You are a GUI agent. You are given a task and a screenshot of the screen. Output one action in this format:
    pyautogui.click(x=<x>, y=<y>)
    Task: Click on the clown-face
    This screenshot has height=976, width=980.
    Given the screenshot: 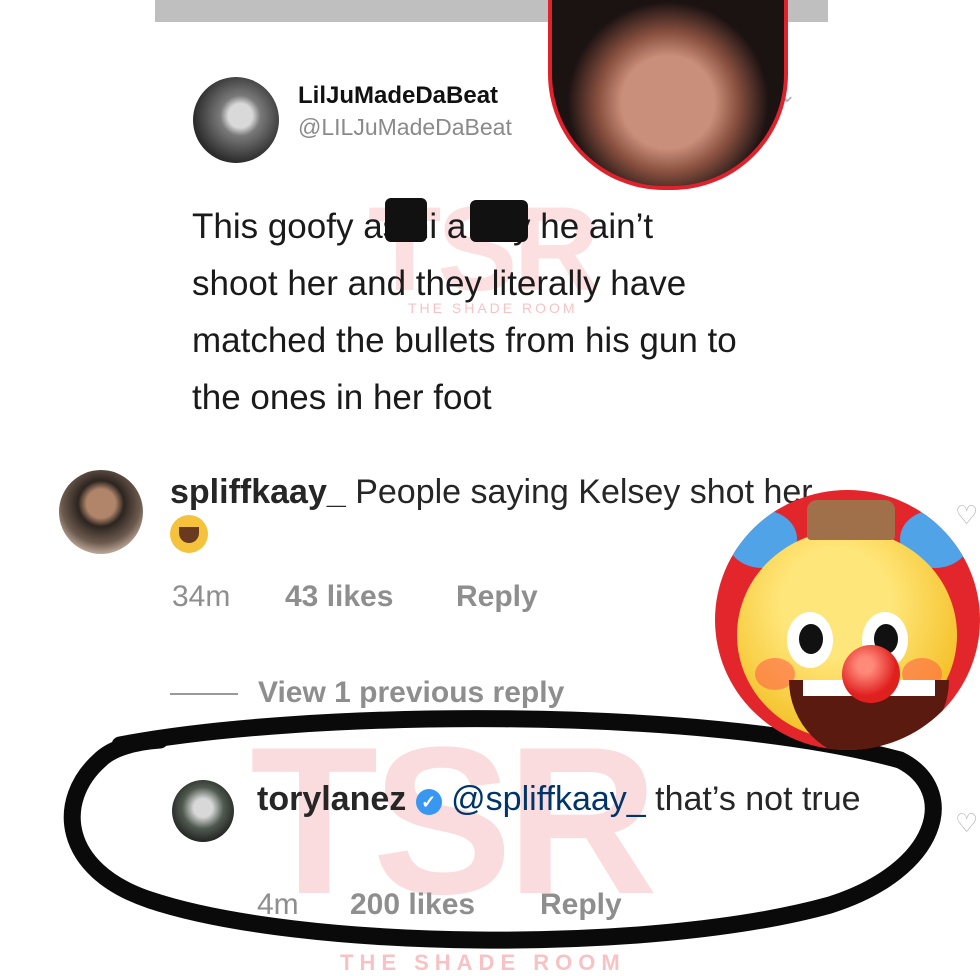 What is the action you would take?
    pyautogui.click(x=847, y=640)
    